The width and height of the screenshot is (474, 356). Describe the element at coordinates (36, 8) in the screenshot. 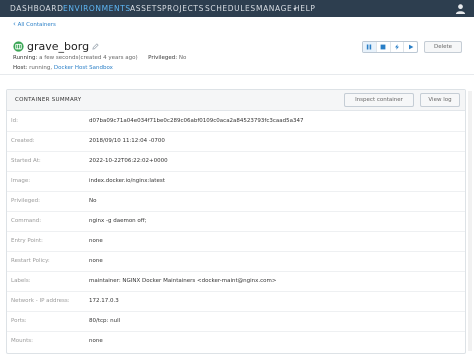

I see `nav-dashboard: DASHBOARD` at that location.